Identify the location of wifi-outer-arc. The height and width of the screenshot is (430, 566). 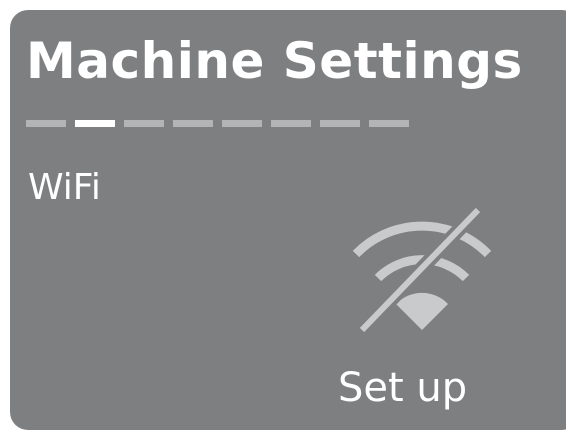
(422, 239).